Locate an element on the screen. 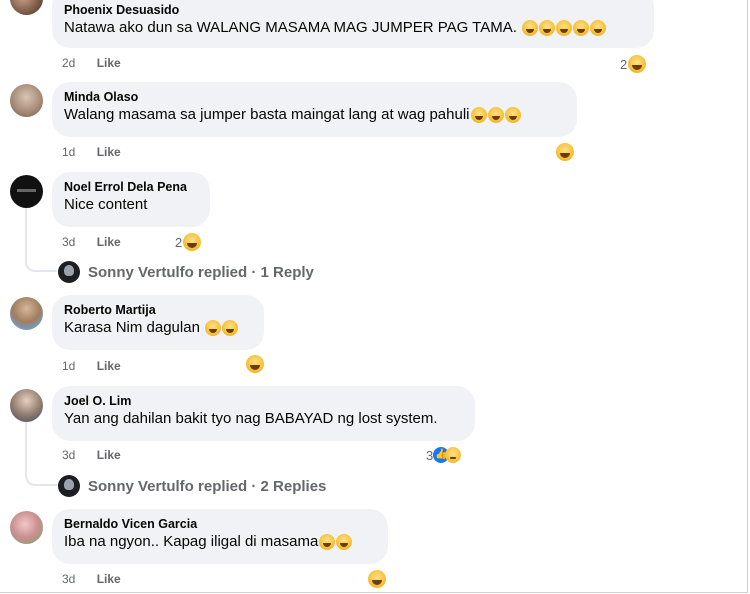  comment-text: Nice content is located at coordinates (106, 204).